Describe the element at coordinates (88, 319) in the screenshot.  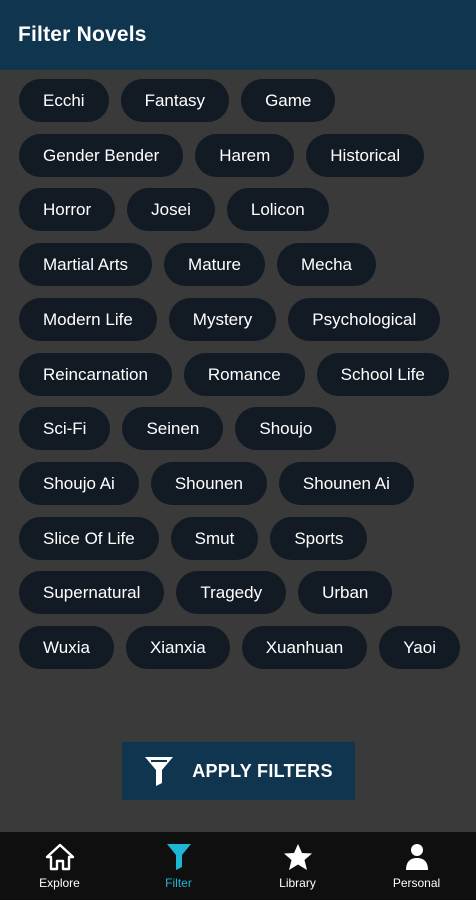
I see `genre-chip: Modern Life` at that location.